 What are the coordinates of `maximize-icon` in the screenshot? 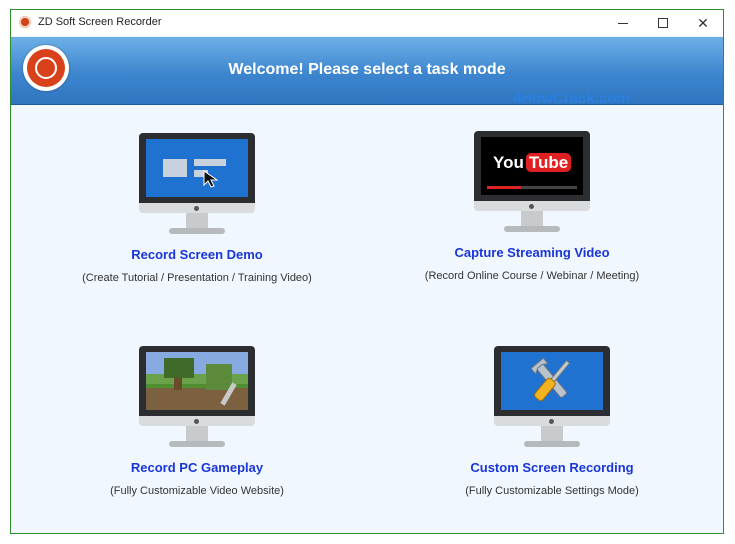 It's located at (663, 23).